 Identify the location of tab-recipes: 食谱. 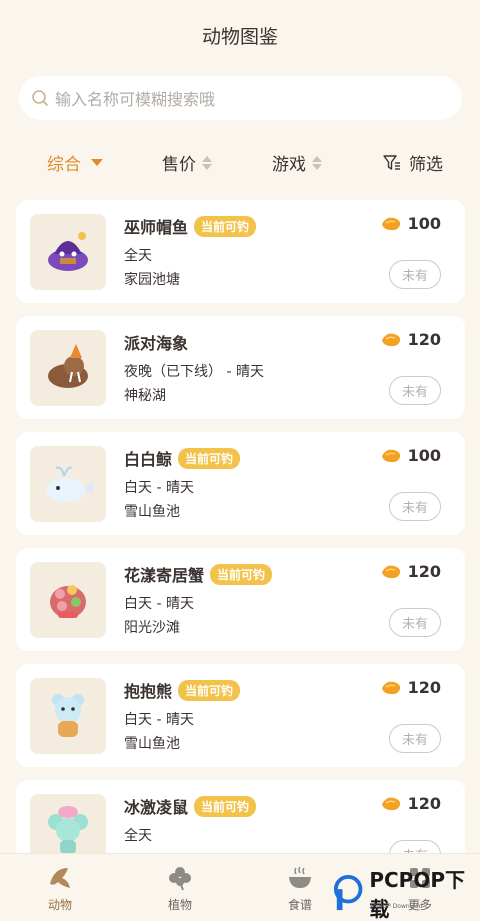
(300, 888).